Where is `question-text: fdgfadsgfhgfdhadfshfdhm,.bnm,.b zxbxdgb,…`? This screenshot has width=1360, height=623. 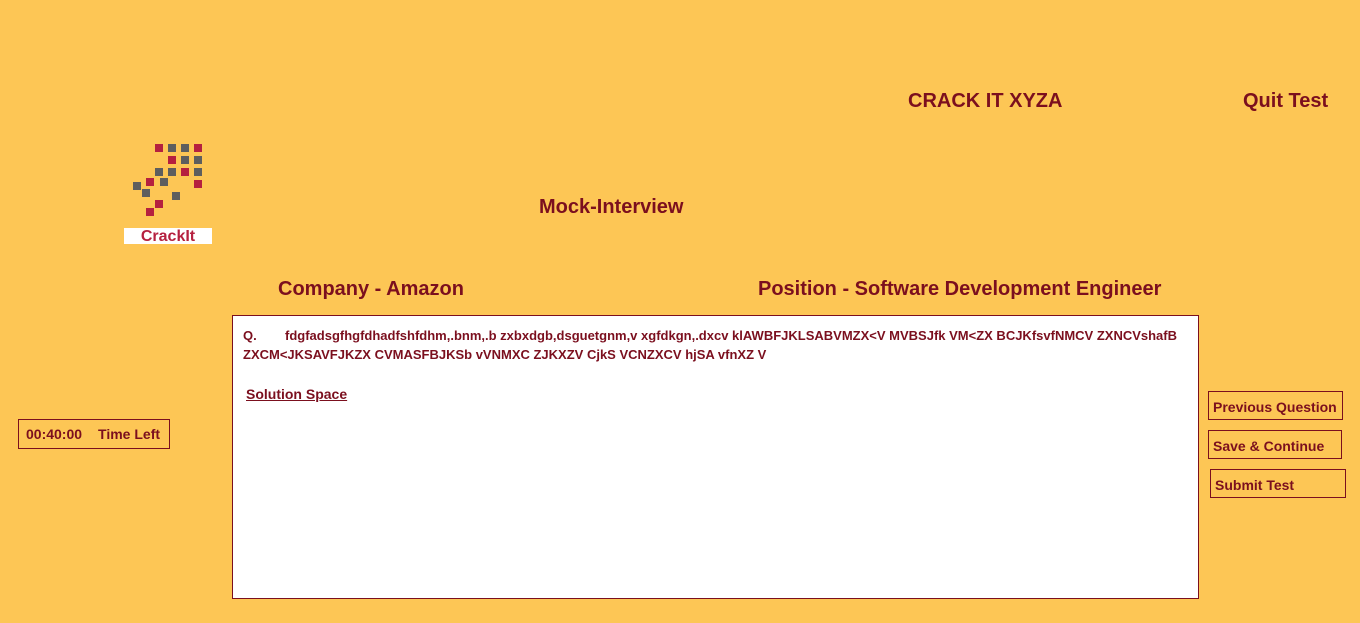
question-text: fdgfadsgfhgfdhadfshfdhm,.bnm,.b zxbxdgb,… is located at coordinates (710, 345).